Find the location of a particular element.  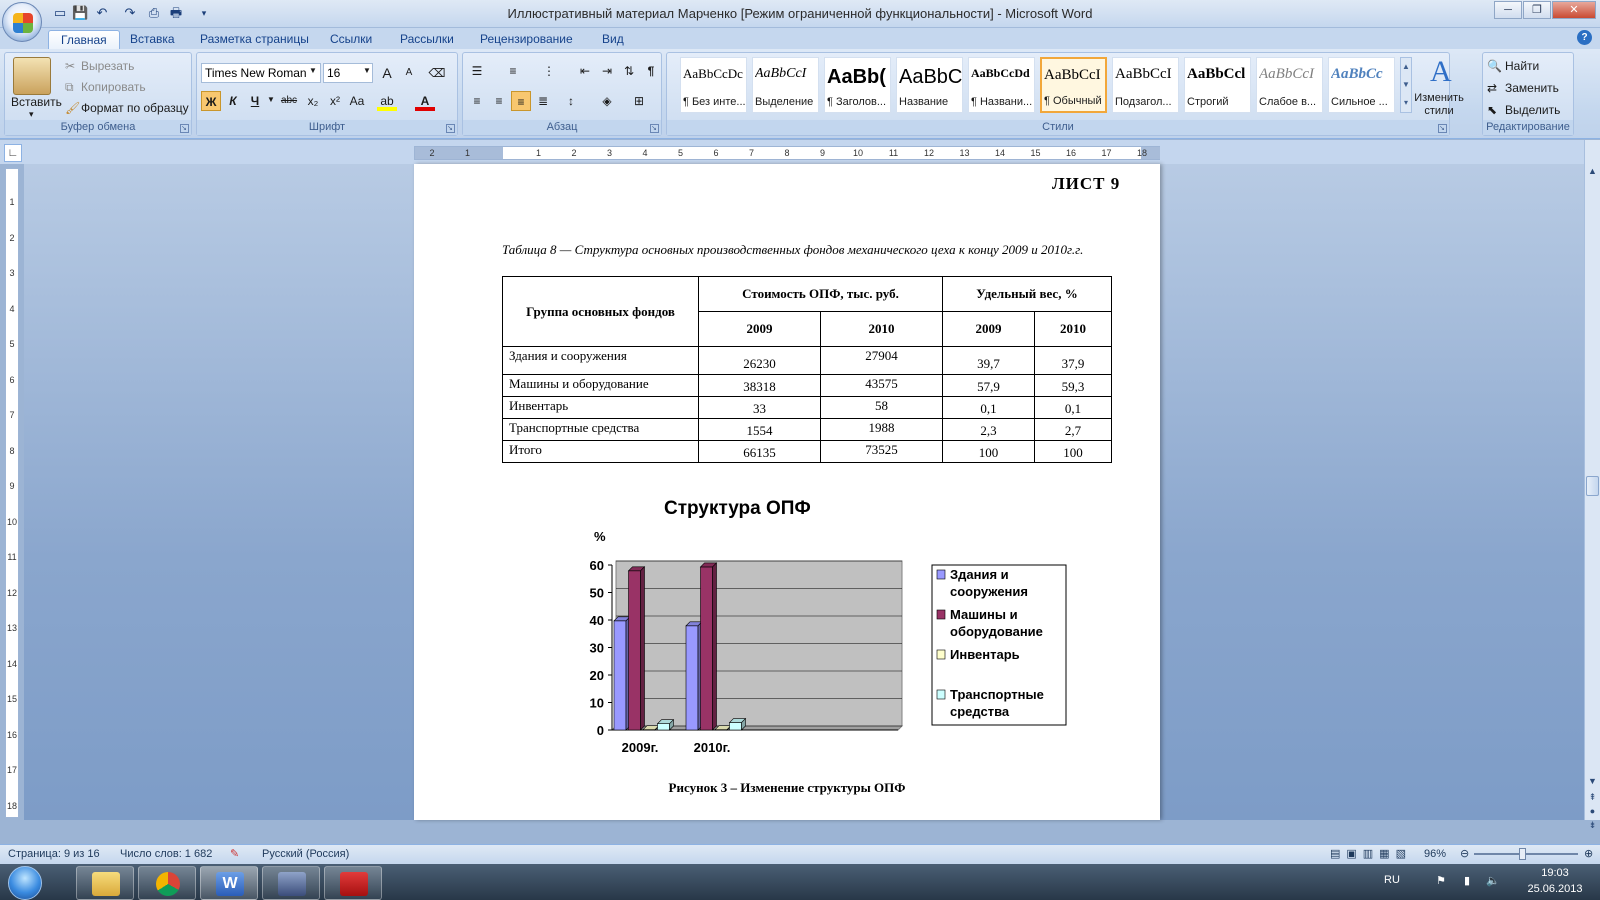

line-spacing-icon: ↕ is located at coordinates (571, 101).